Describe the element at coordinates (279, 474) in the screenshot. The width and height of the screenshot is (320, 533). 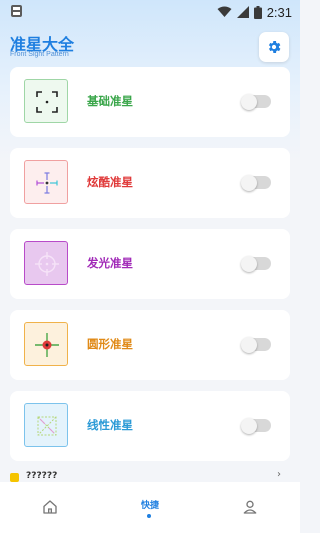
I see `chevron-right-icon: ›` at that location.